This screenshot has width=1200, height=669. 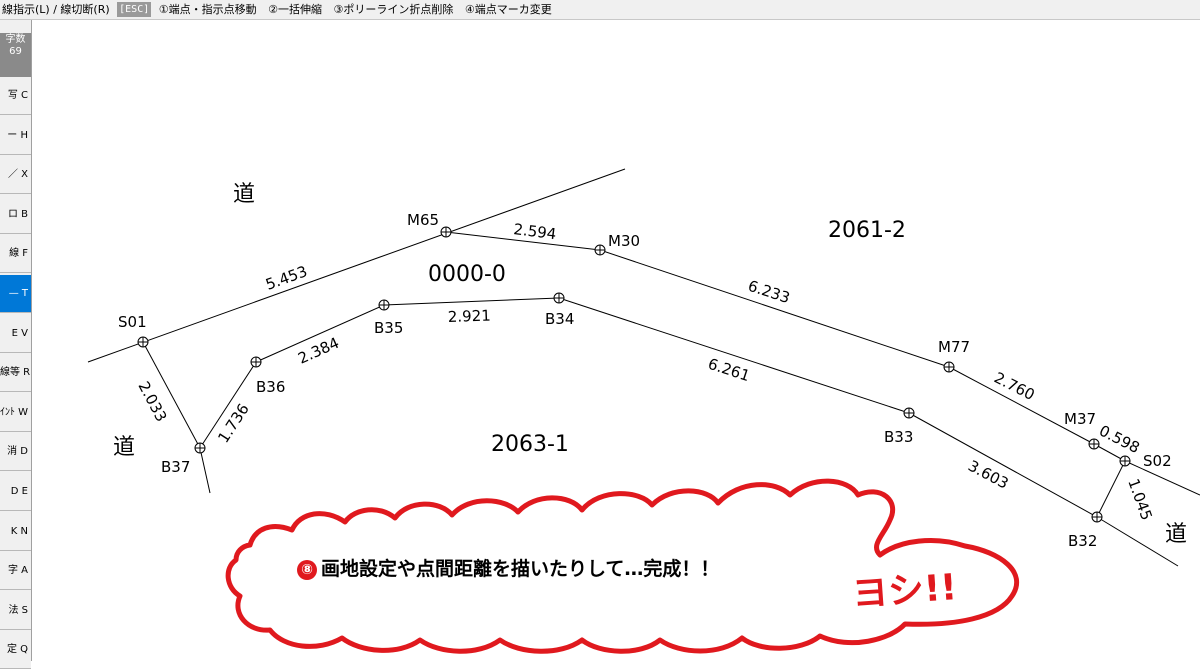 What do you see at coordinates (954, 347) in the screenshot?
I see `label-m77: M77` at bounding box center [954, 347].